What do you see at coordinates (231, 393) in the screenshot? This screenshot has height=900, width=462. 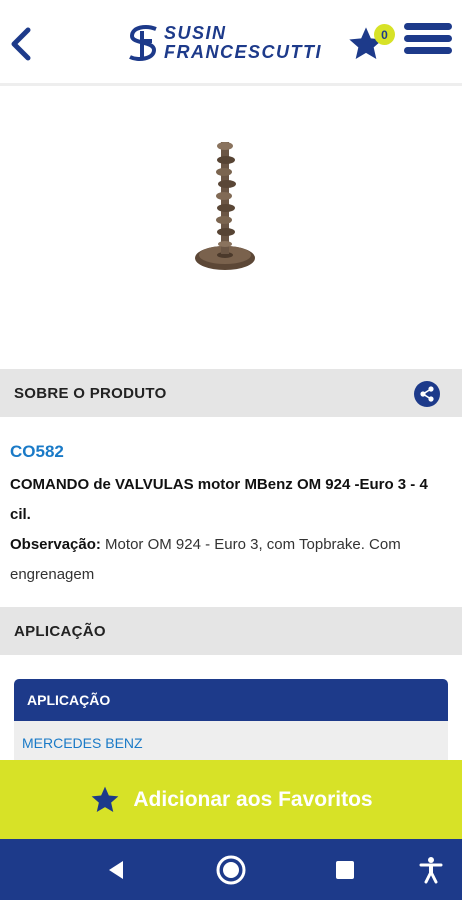 I see `about-product-section-header: SOBRE O PRODUTO` at bounding box center [231, 393].